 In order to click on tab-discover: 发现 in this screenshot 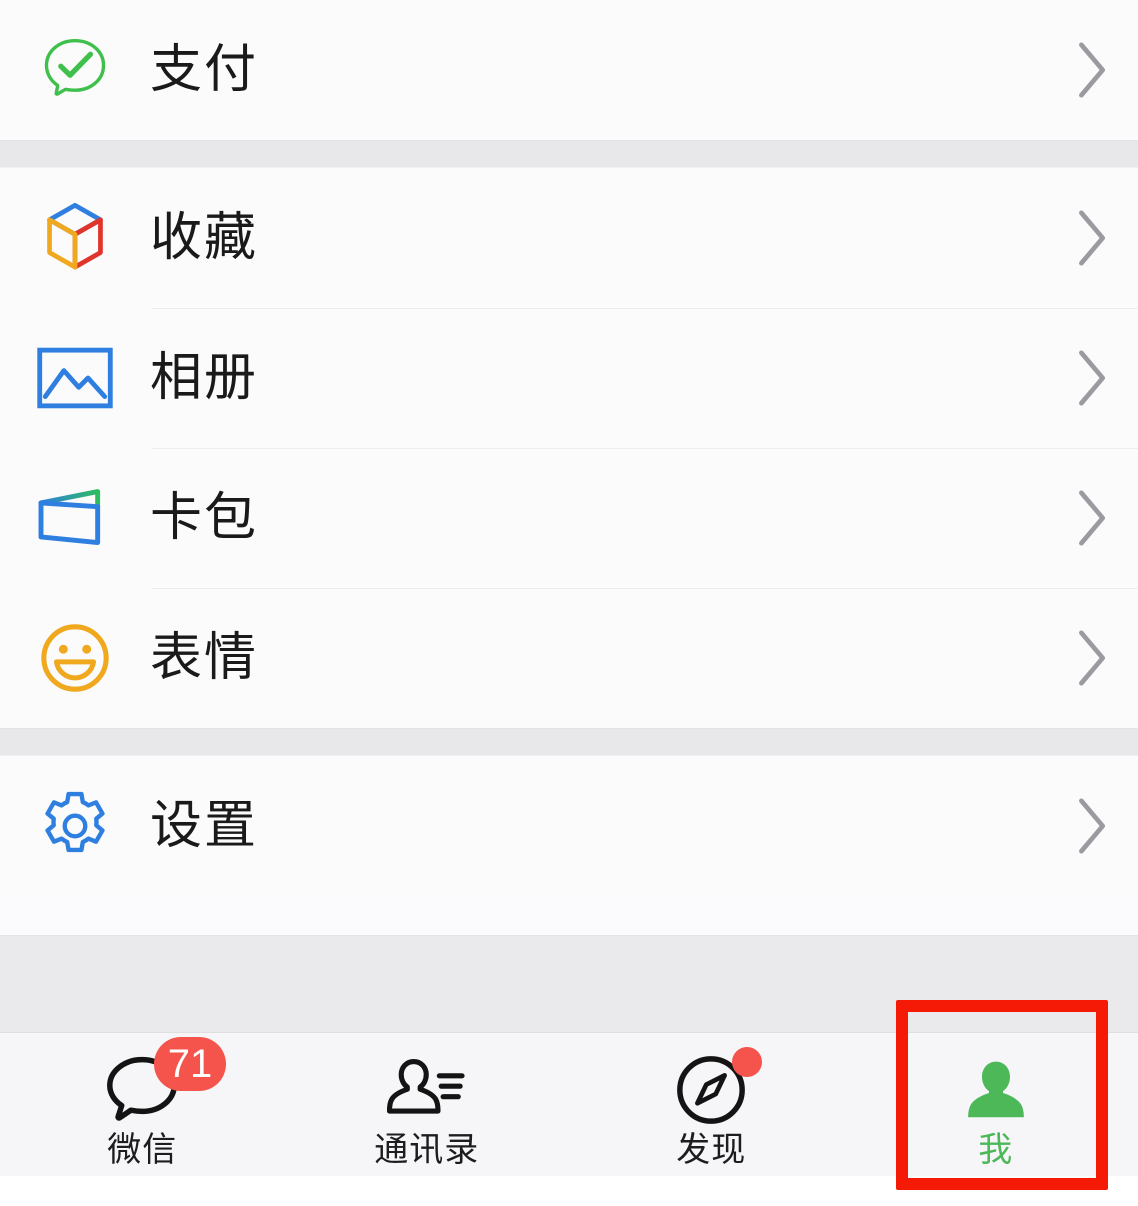, I will do `click(711, 1105)`.